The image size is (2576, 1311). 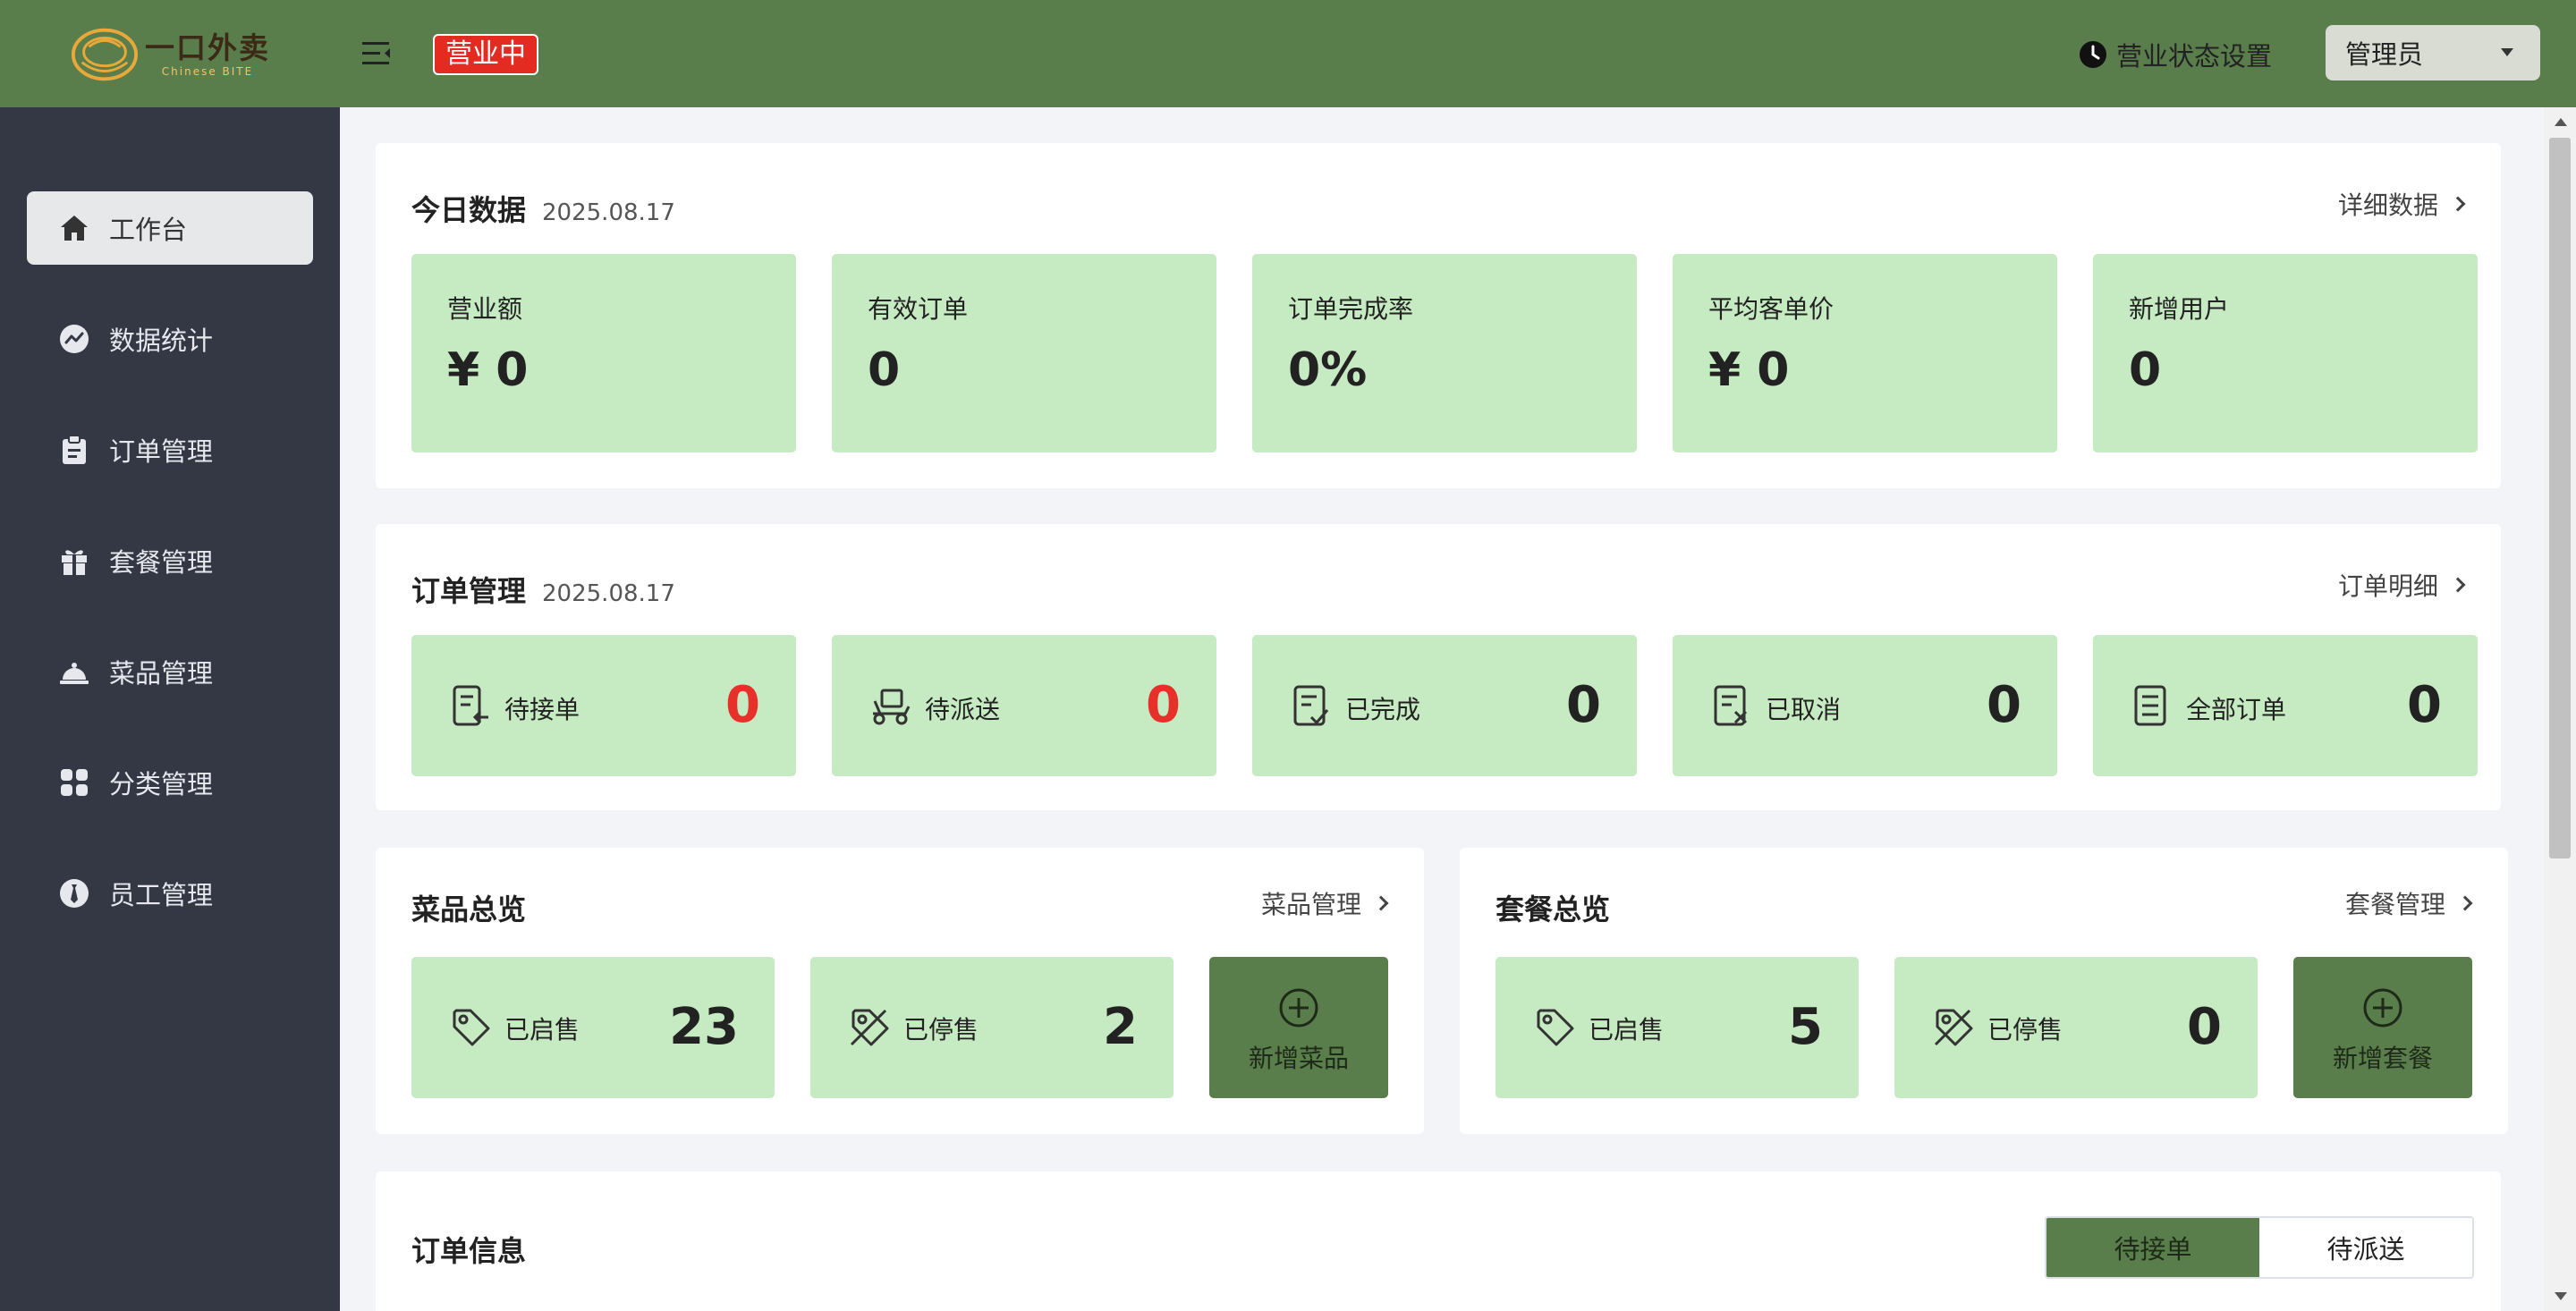 I want to click on business-status-badge: 营业中, so click(x=485, y=54).